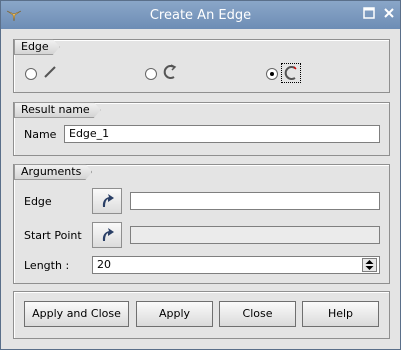 This screenshot has width=401, height=350. I want to click on result-name-label: Result name, so click(57, 110).